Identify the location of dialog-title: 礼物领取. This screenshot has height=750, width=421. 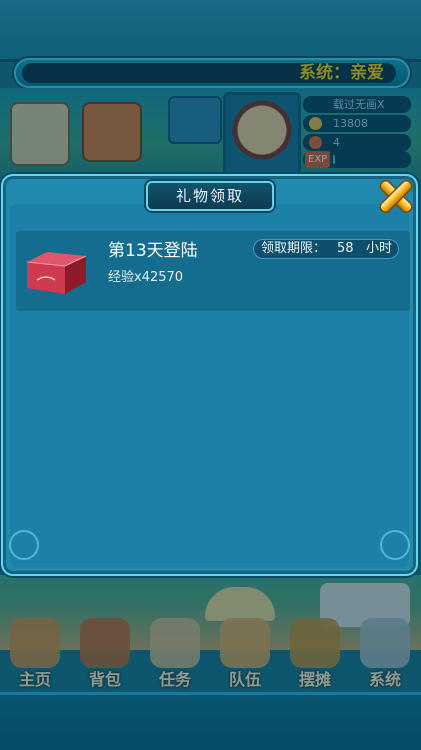
(210, 196).